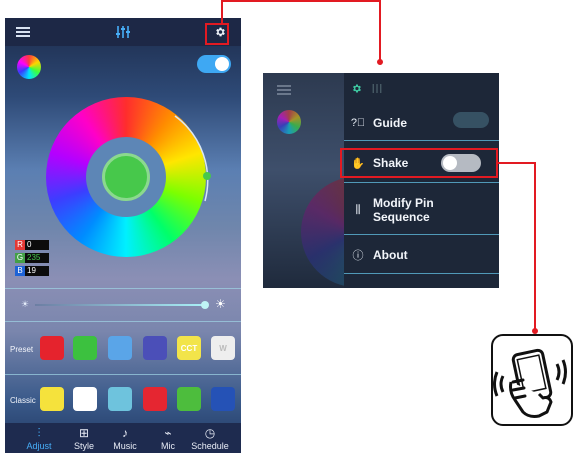 The width and height of the screenshot is (577, 453). I want to click on classic-label: Classic, so click(23, 400).